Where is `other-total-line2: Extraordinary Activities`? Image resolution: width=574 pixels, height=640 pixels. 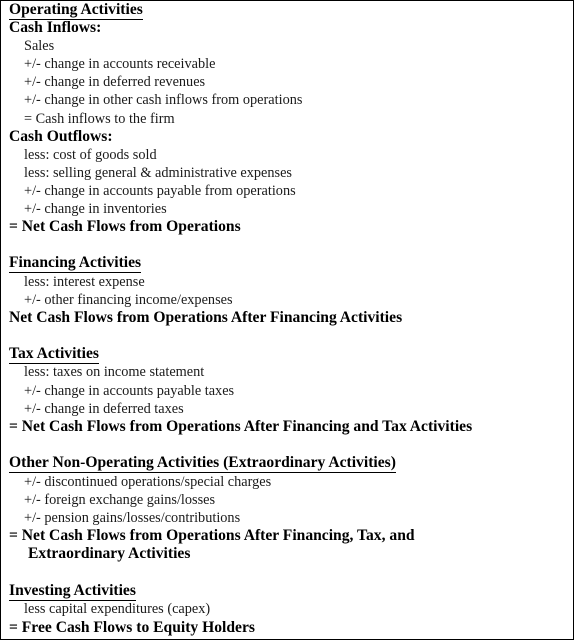
other-total-line2: Extraordinary Activities is located at coordinates (109, 553).